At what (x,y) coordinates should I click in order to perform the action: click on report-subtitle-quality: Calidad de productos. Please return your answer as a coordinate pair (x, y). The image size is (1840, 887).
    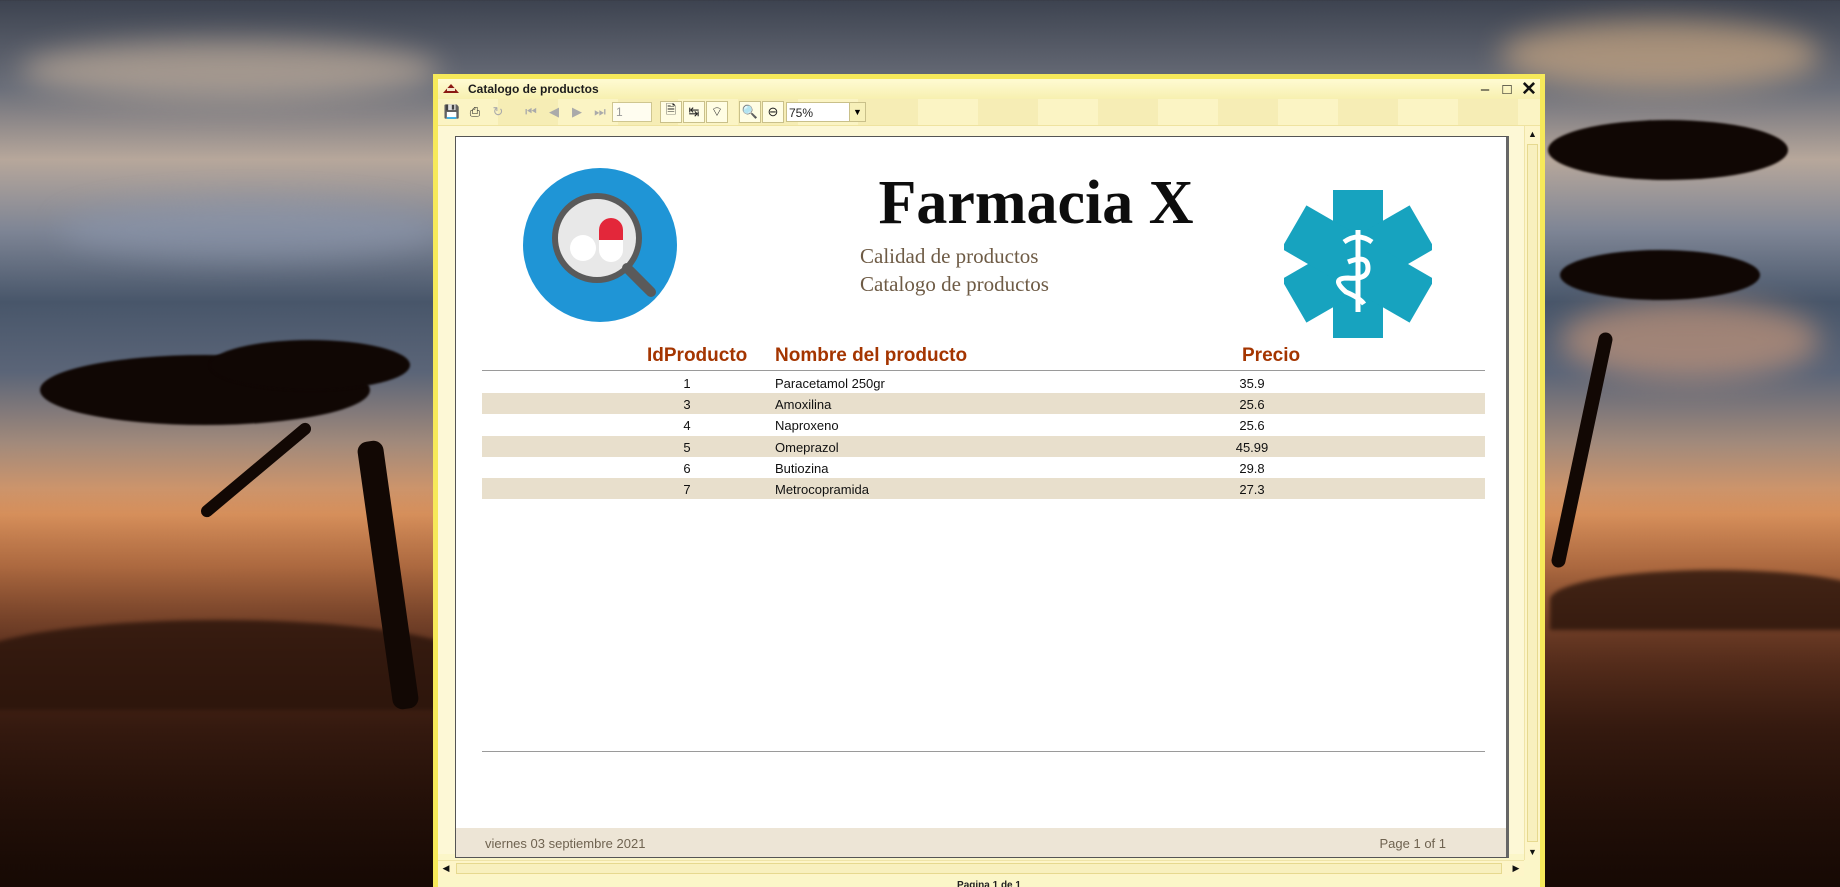
    Looking at the image, I should click on (949, 256).